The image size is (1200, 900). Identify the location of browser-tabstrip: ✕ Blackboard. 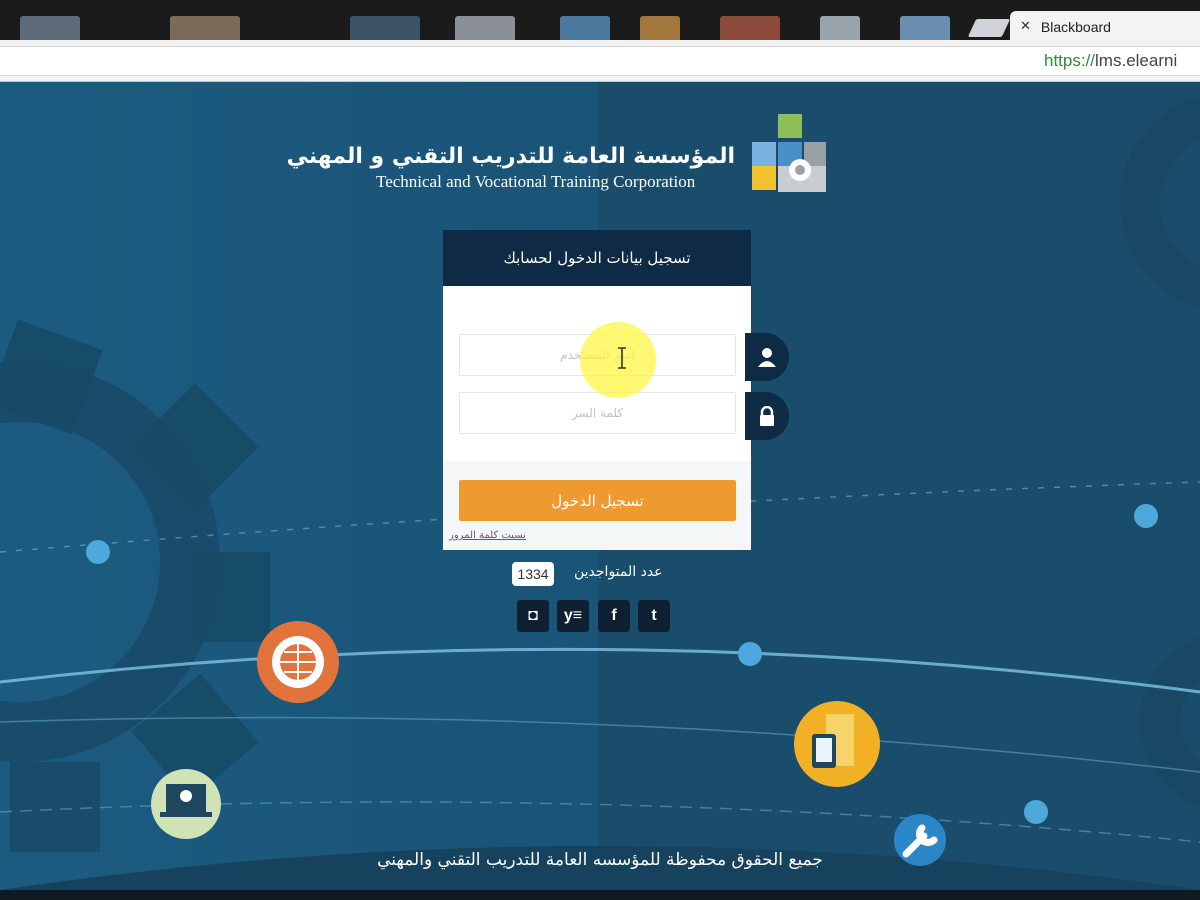
(600, 20).